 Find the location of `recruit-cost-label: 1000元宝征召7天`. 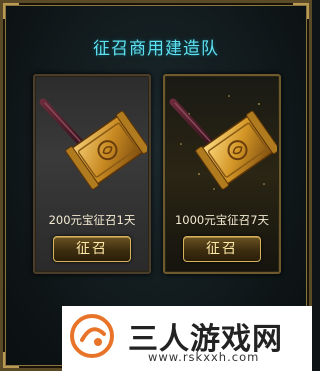

recruit-cost-label: 1000元宝征召7天 is located at coordinates (222, 220).